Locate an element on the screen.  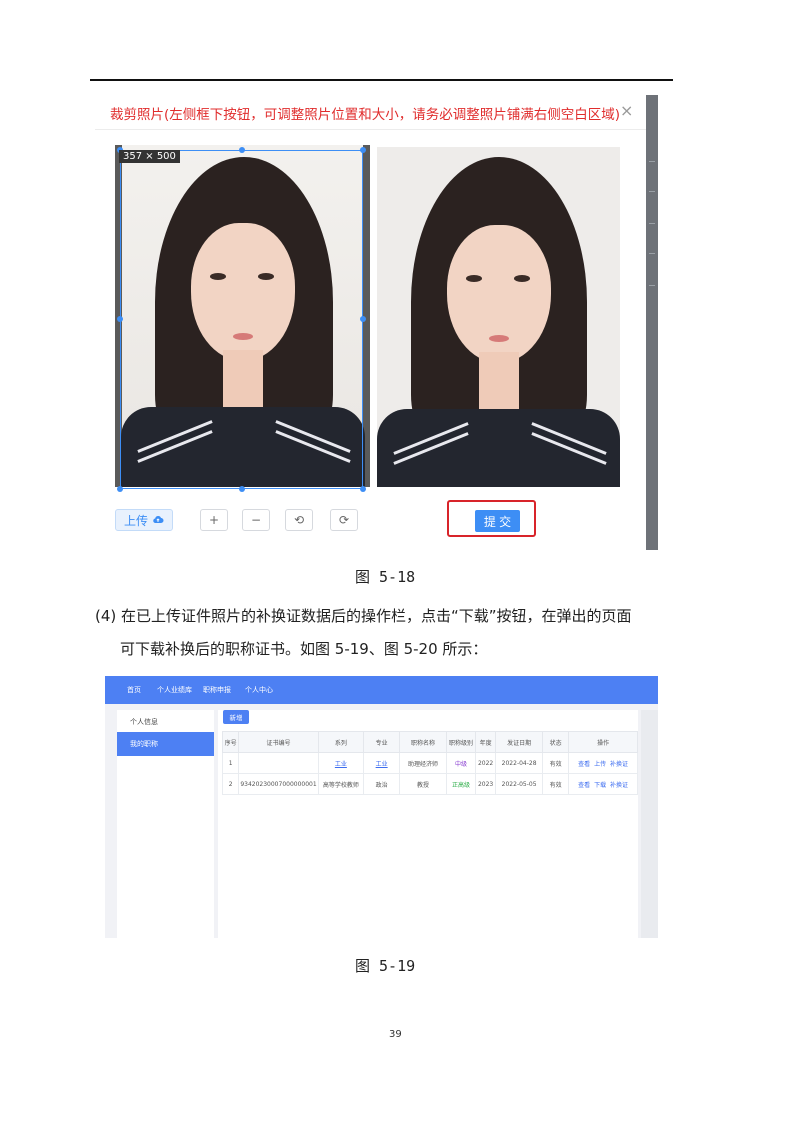
cell-date: 2022-05-05 is located at coordinates (519, 784).